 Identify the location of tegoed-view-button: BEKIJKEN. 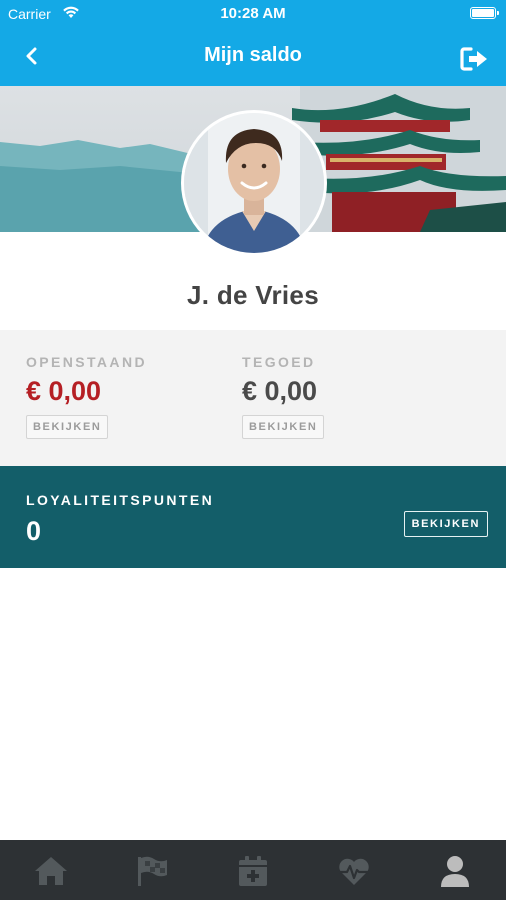
(283, 427).